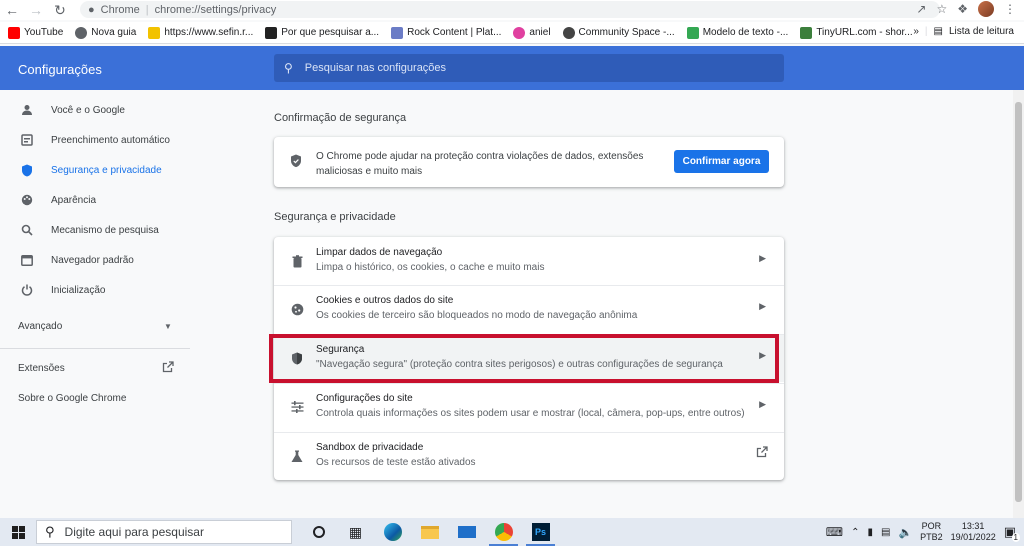 This screenshot has height=546, width=1024. What do you see at coordinates (396, 462) in the screenshot?
I see `row-description: Os recursos de teste estão ativados` at bounding box center [396, 462].